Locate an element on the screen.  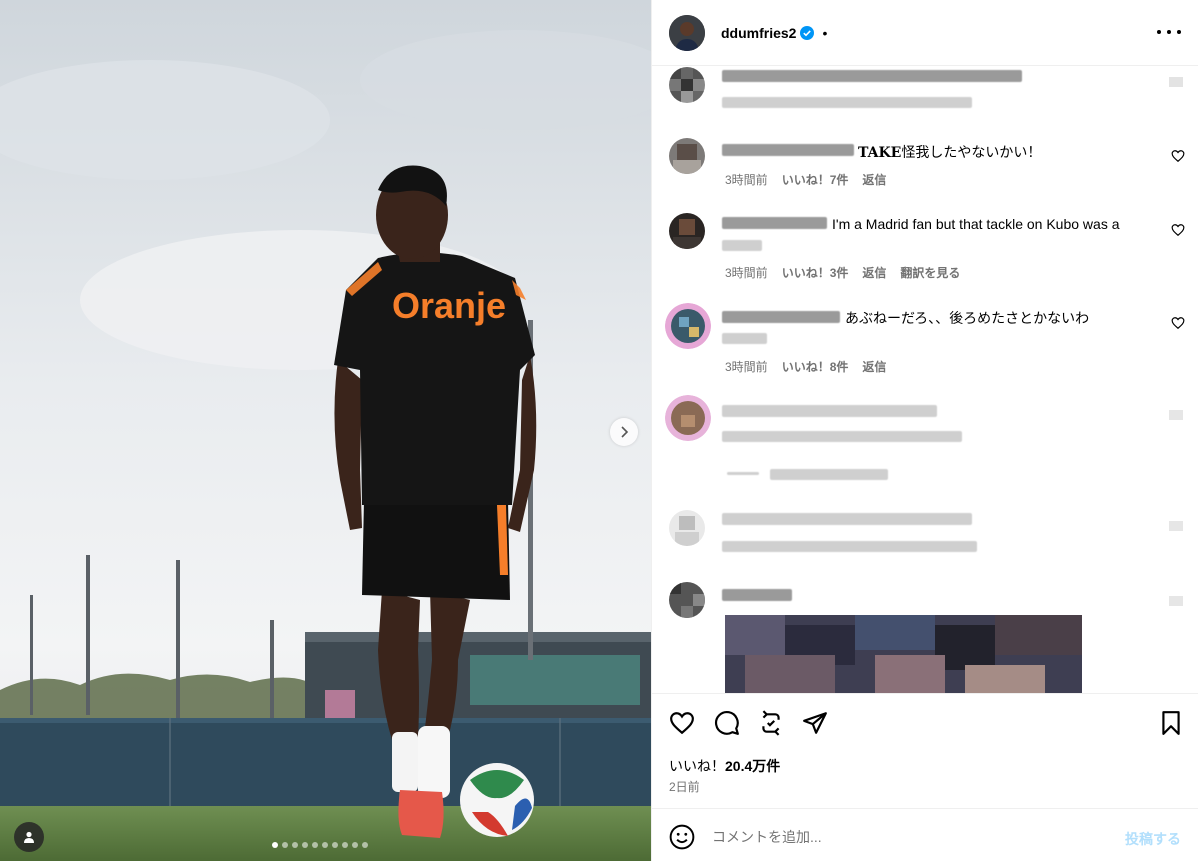
likes-label: いいね！ is located at coordinates (697, 766).